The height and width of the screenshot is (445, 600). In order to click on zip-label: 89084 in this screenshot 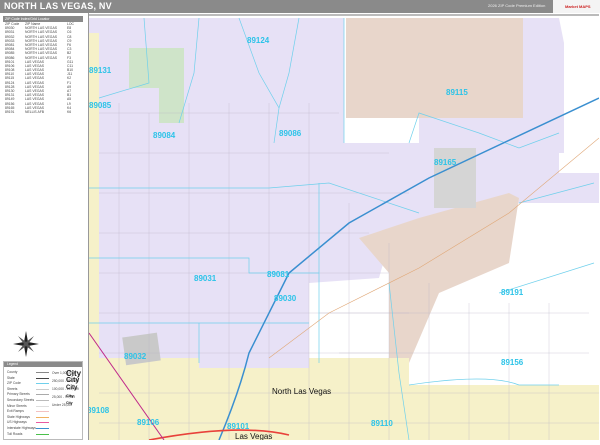, I will do `click(164, 135)`.